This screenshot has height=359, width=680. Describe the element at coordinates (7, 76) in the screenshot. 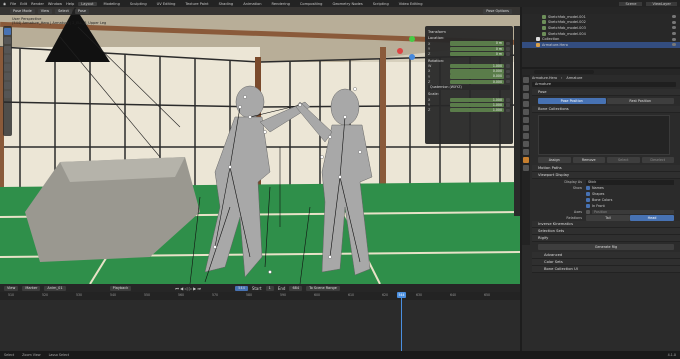

I see `transform-tool-icon` at that location.